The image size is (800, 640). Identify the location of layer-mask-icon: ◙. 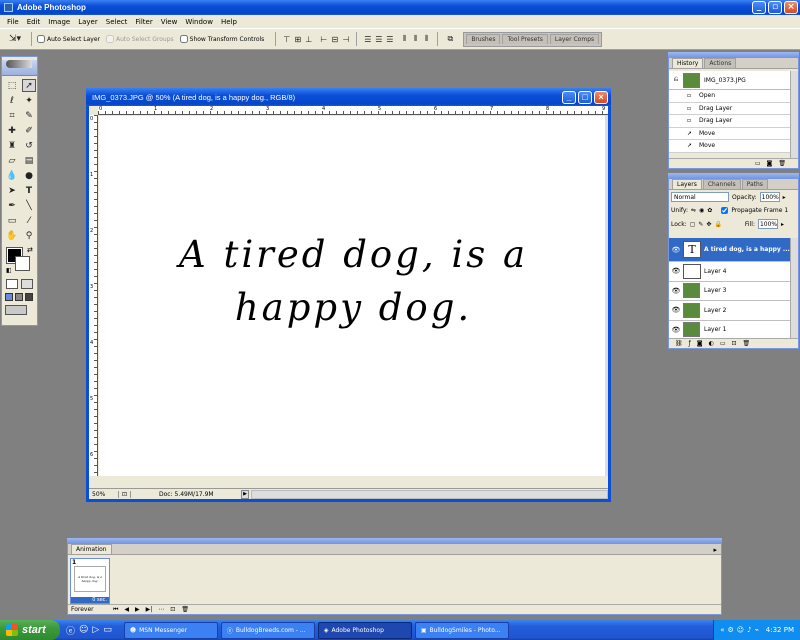
(700, 343).